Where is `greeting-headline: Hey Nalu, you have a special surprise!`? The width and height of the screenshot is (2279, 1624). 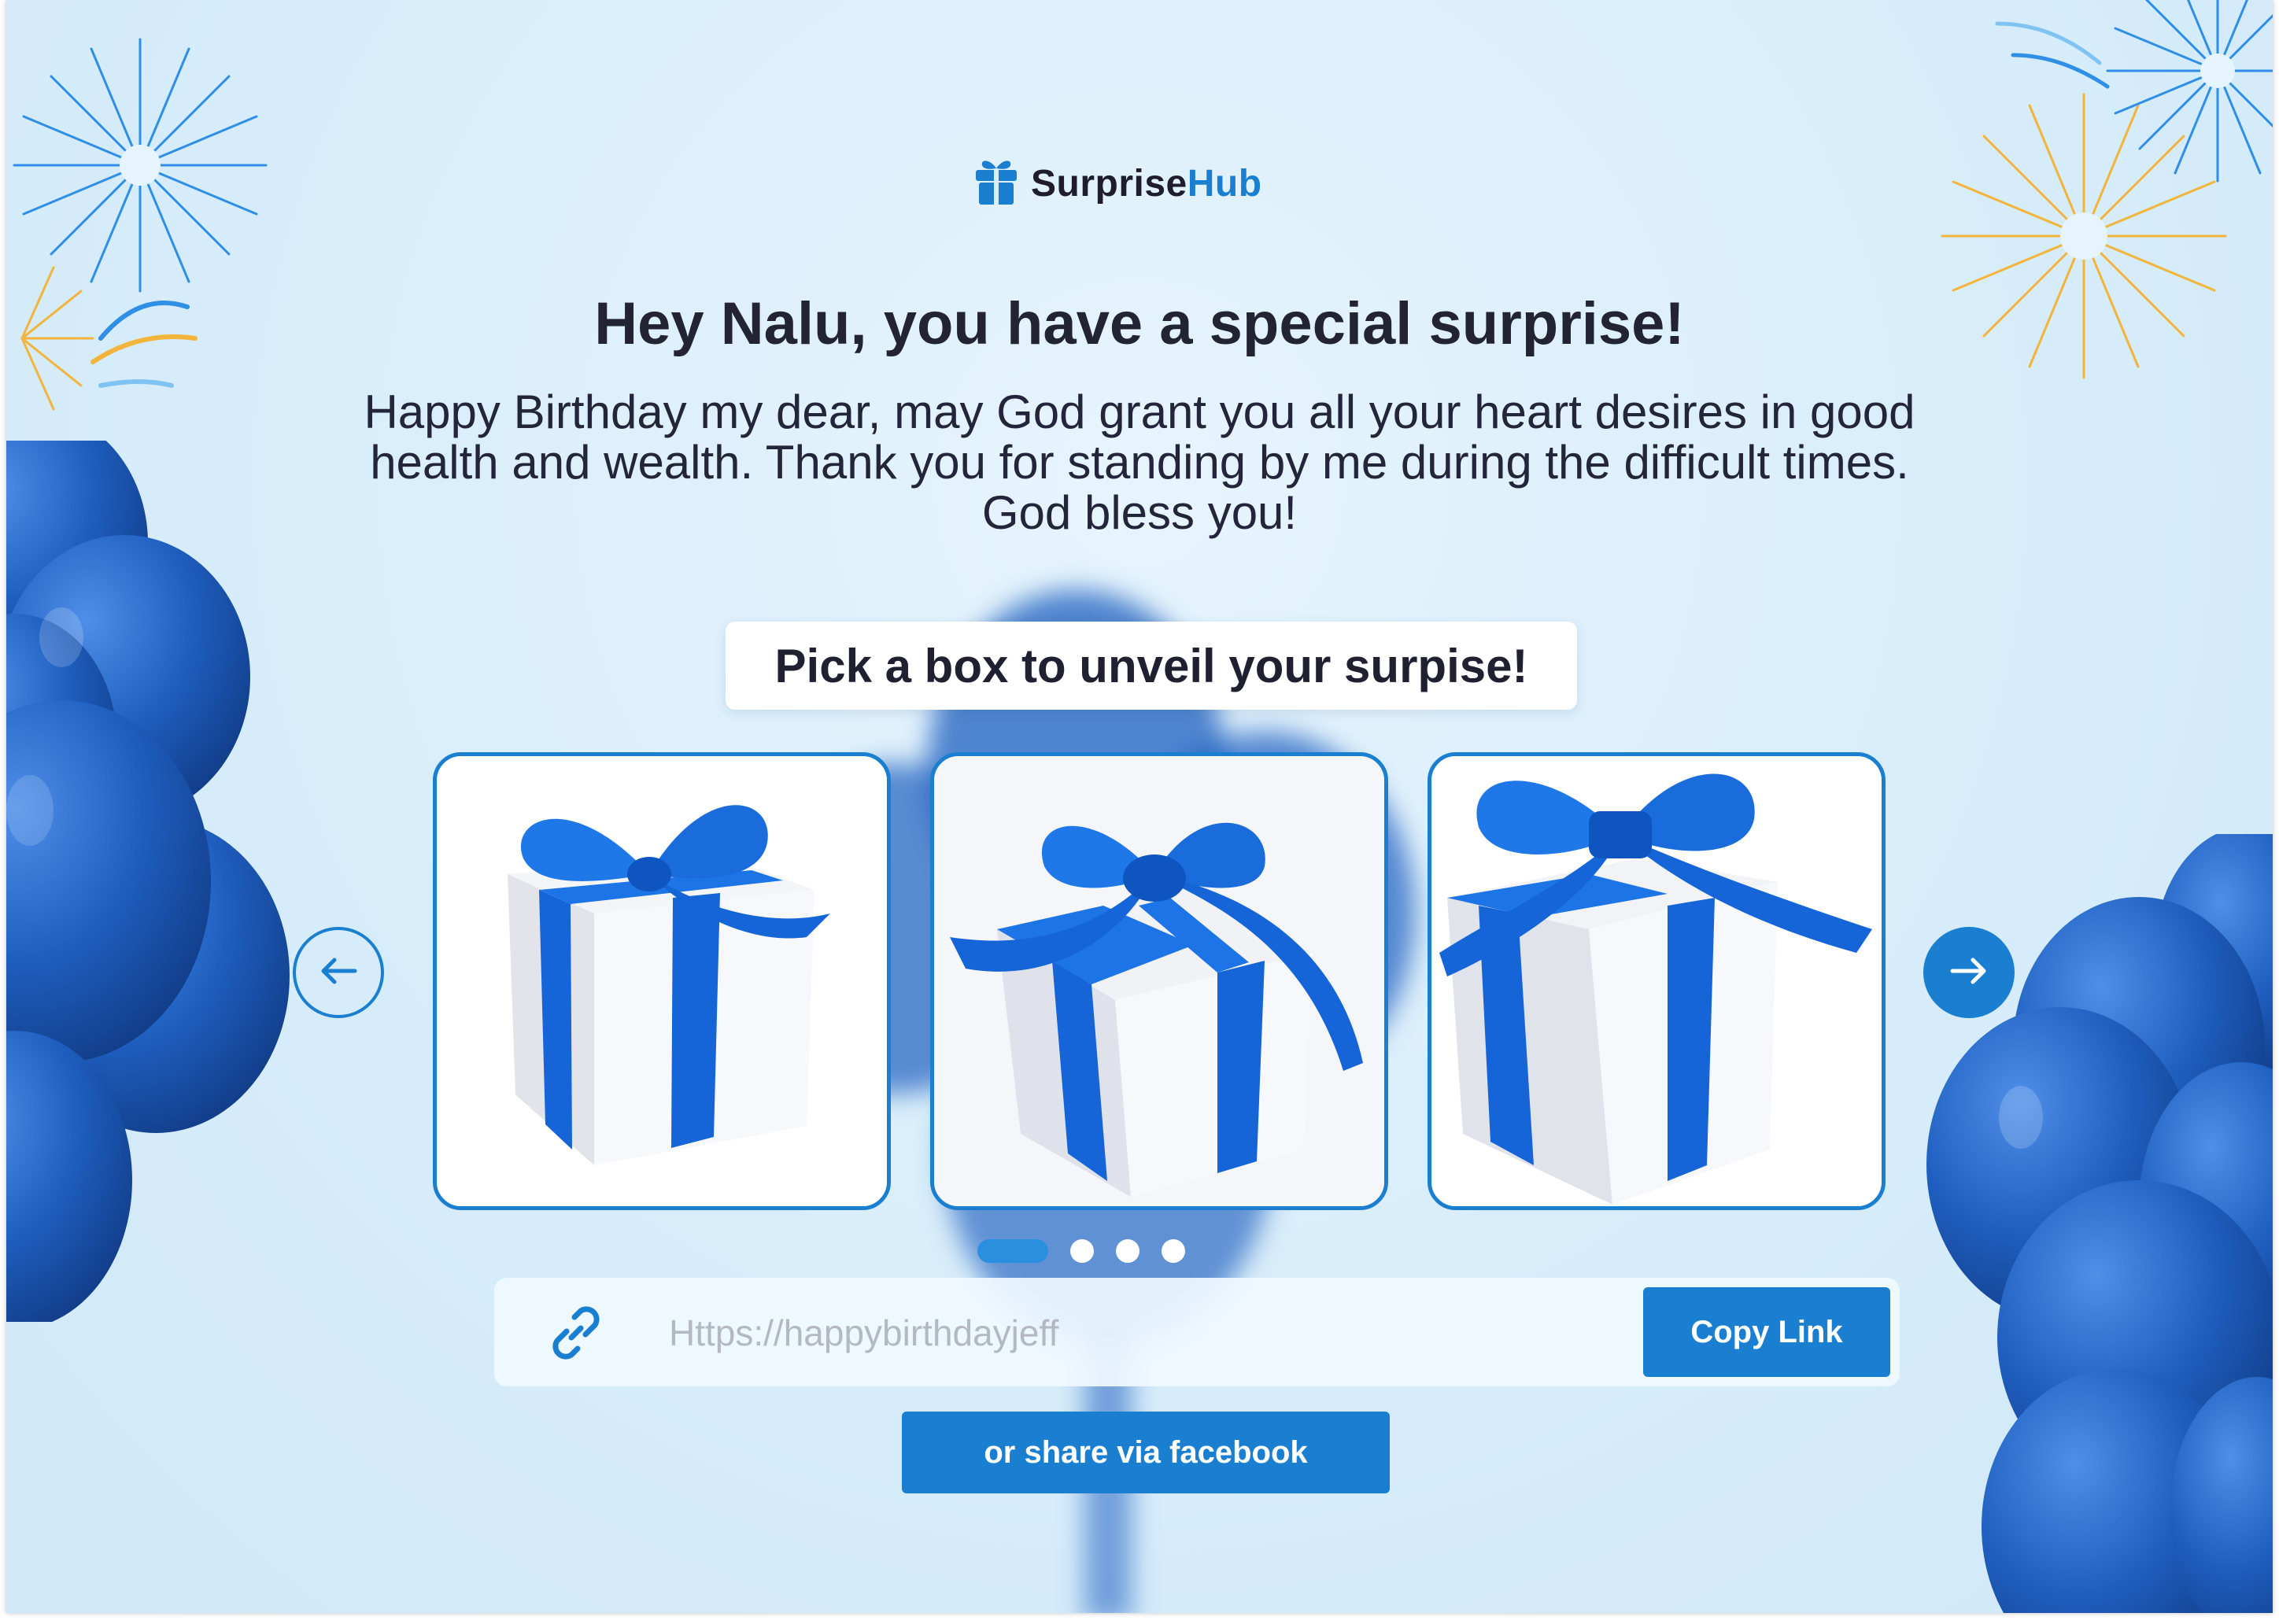
greeting-headline: Hey Nalu, you have a special surprise! is located at coordinates (1139, 323).